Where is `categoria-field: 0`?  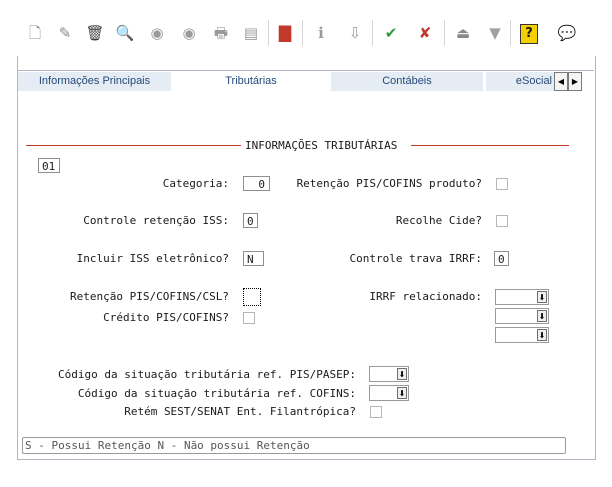 categoria-field: 0 is located at coordinates (256, 183).